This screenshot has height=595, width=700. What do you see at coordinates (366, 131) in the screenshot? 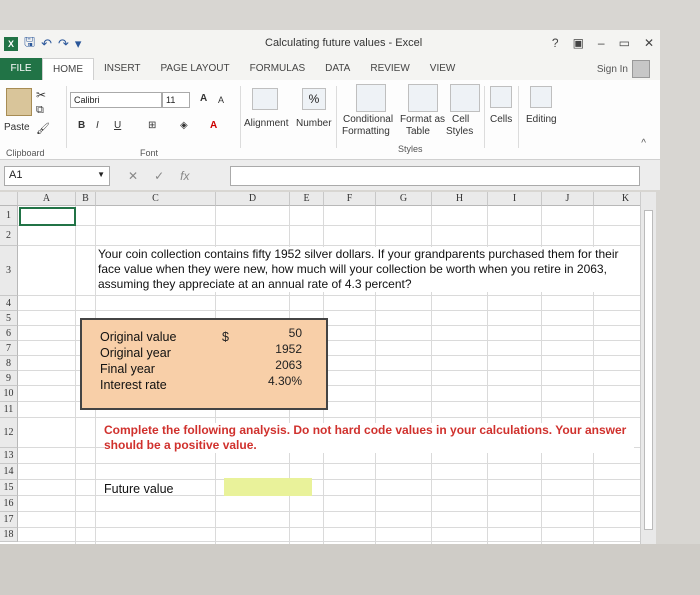
I see `conditional-formatting-sub: Formatting` at bounding box center [366, 131].